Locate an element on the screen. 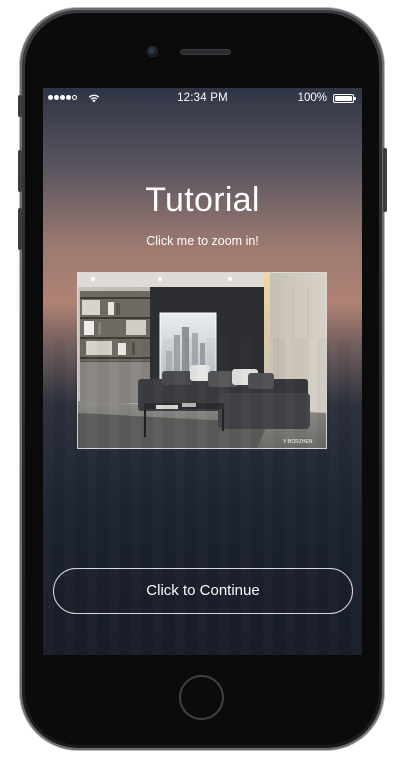  home-button is located at coordinates (201, 697).